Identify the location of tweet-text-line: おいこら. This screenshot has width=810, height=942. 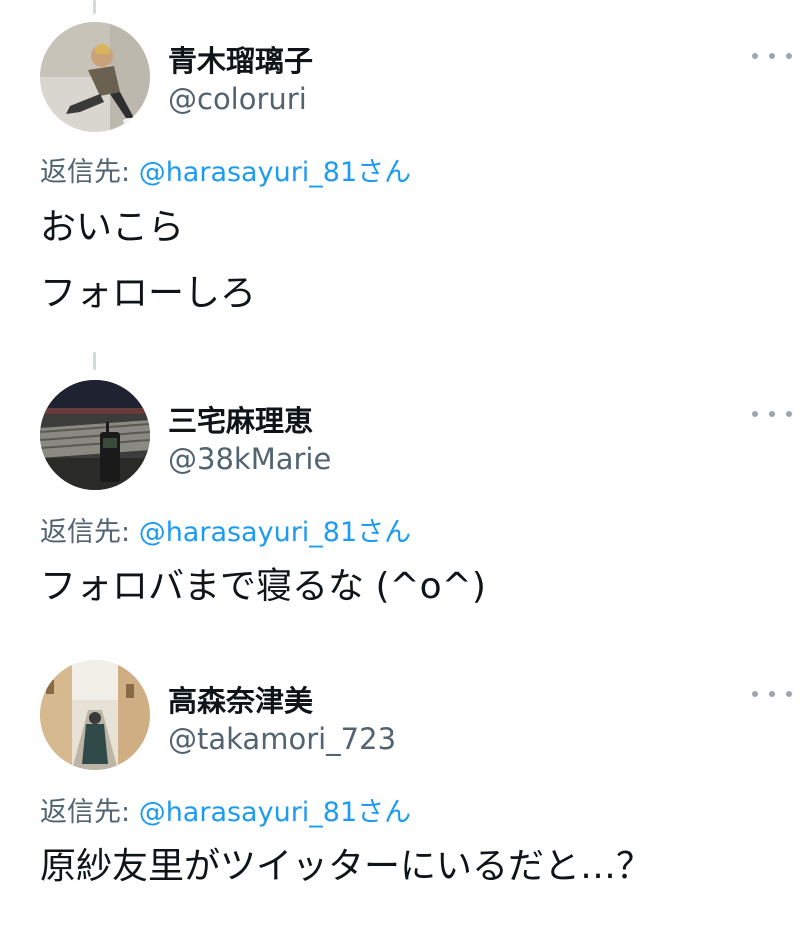
(112, 227).